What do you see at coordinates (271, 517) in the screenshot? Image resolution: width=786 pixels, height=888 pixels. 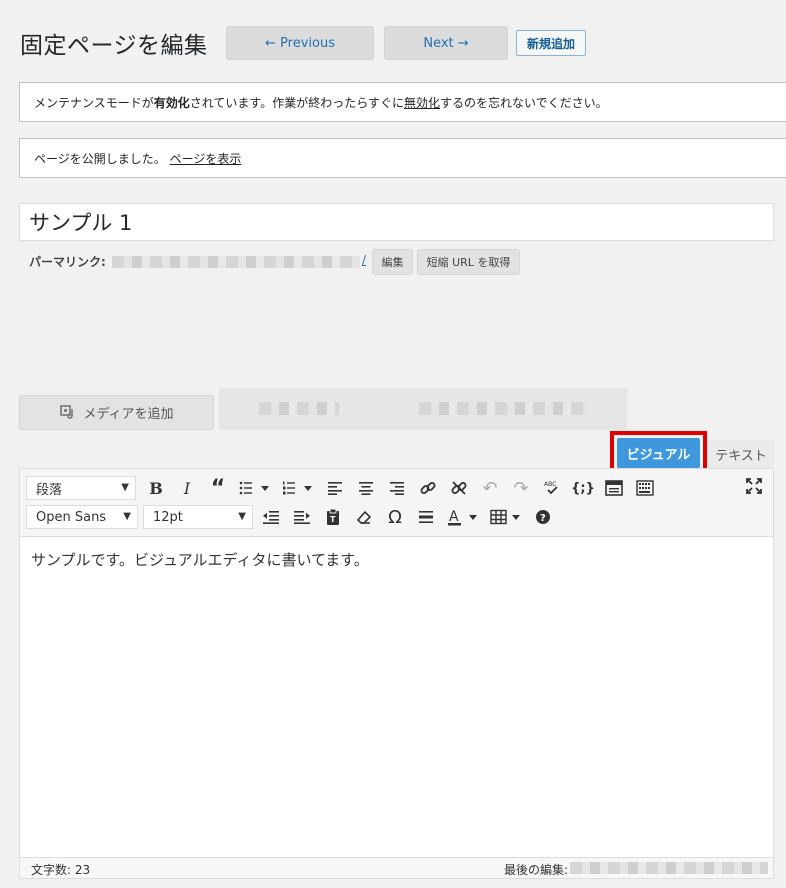 I see `outdent-icon` at bounding box center [271, 517].